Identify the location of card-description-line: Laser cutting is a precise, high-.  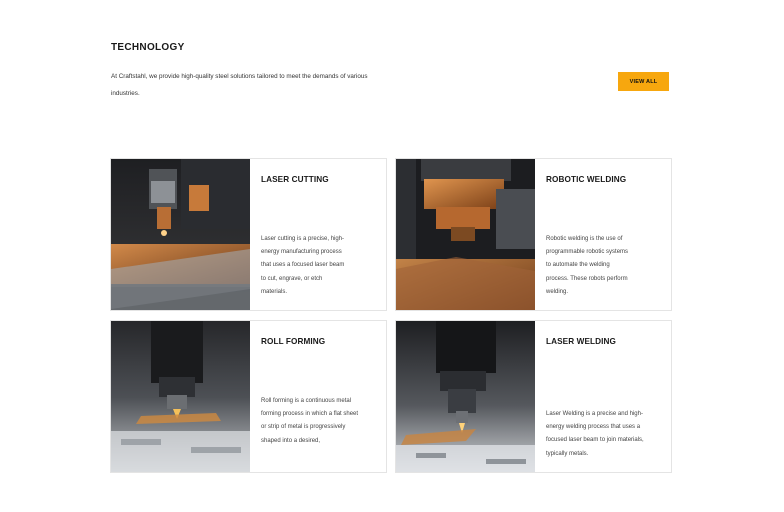
(303, 239).